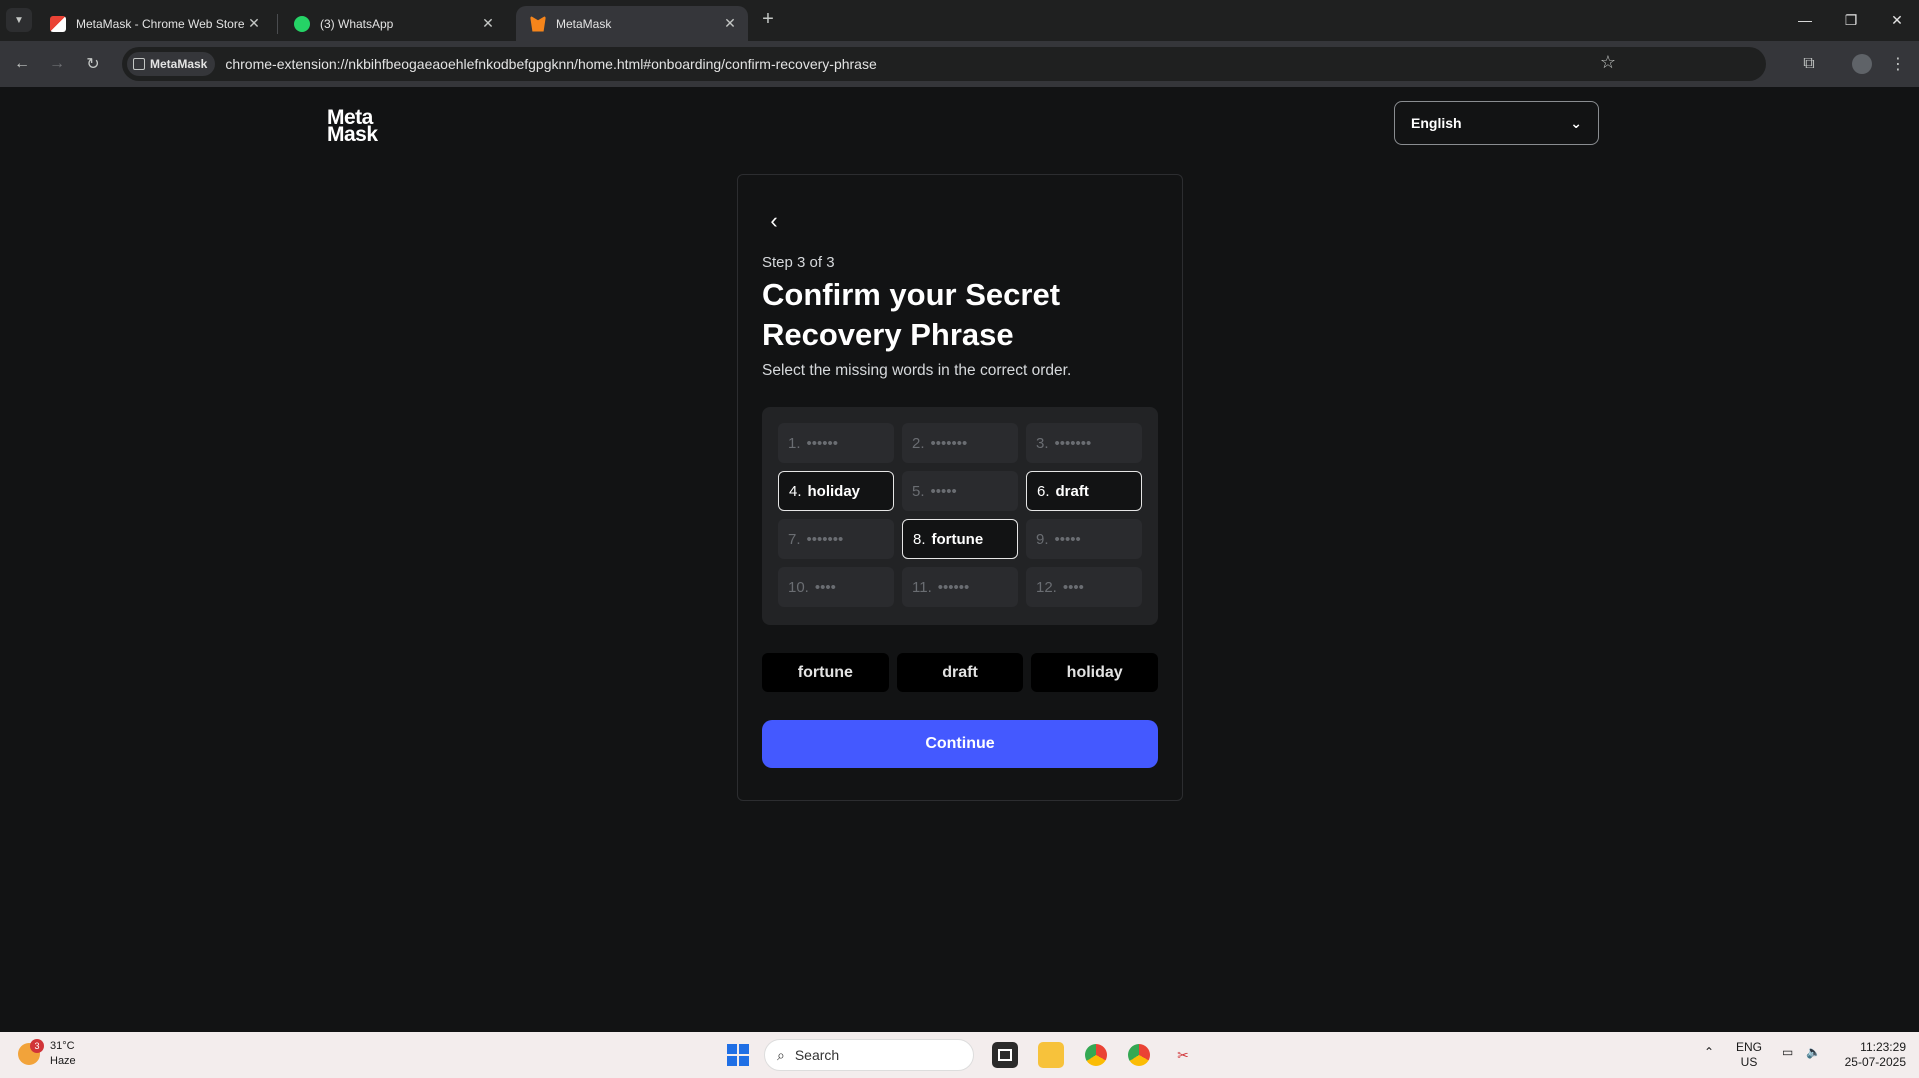 This screenshot has height=1078, width=1919. I want to click on clock: 11:23:29 25-07-2025, so click(1871, 1055).